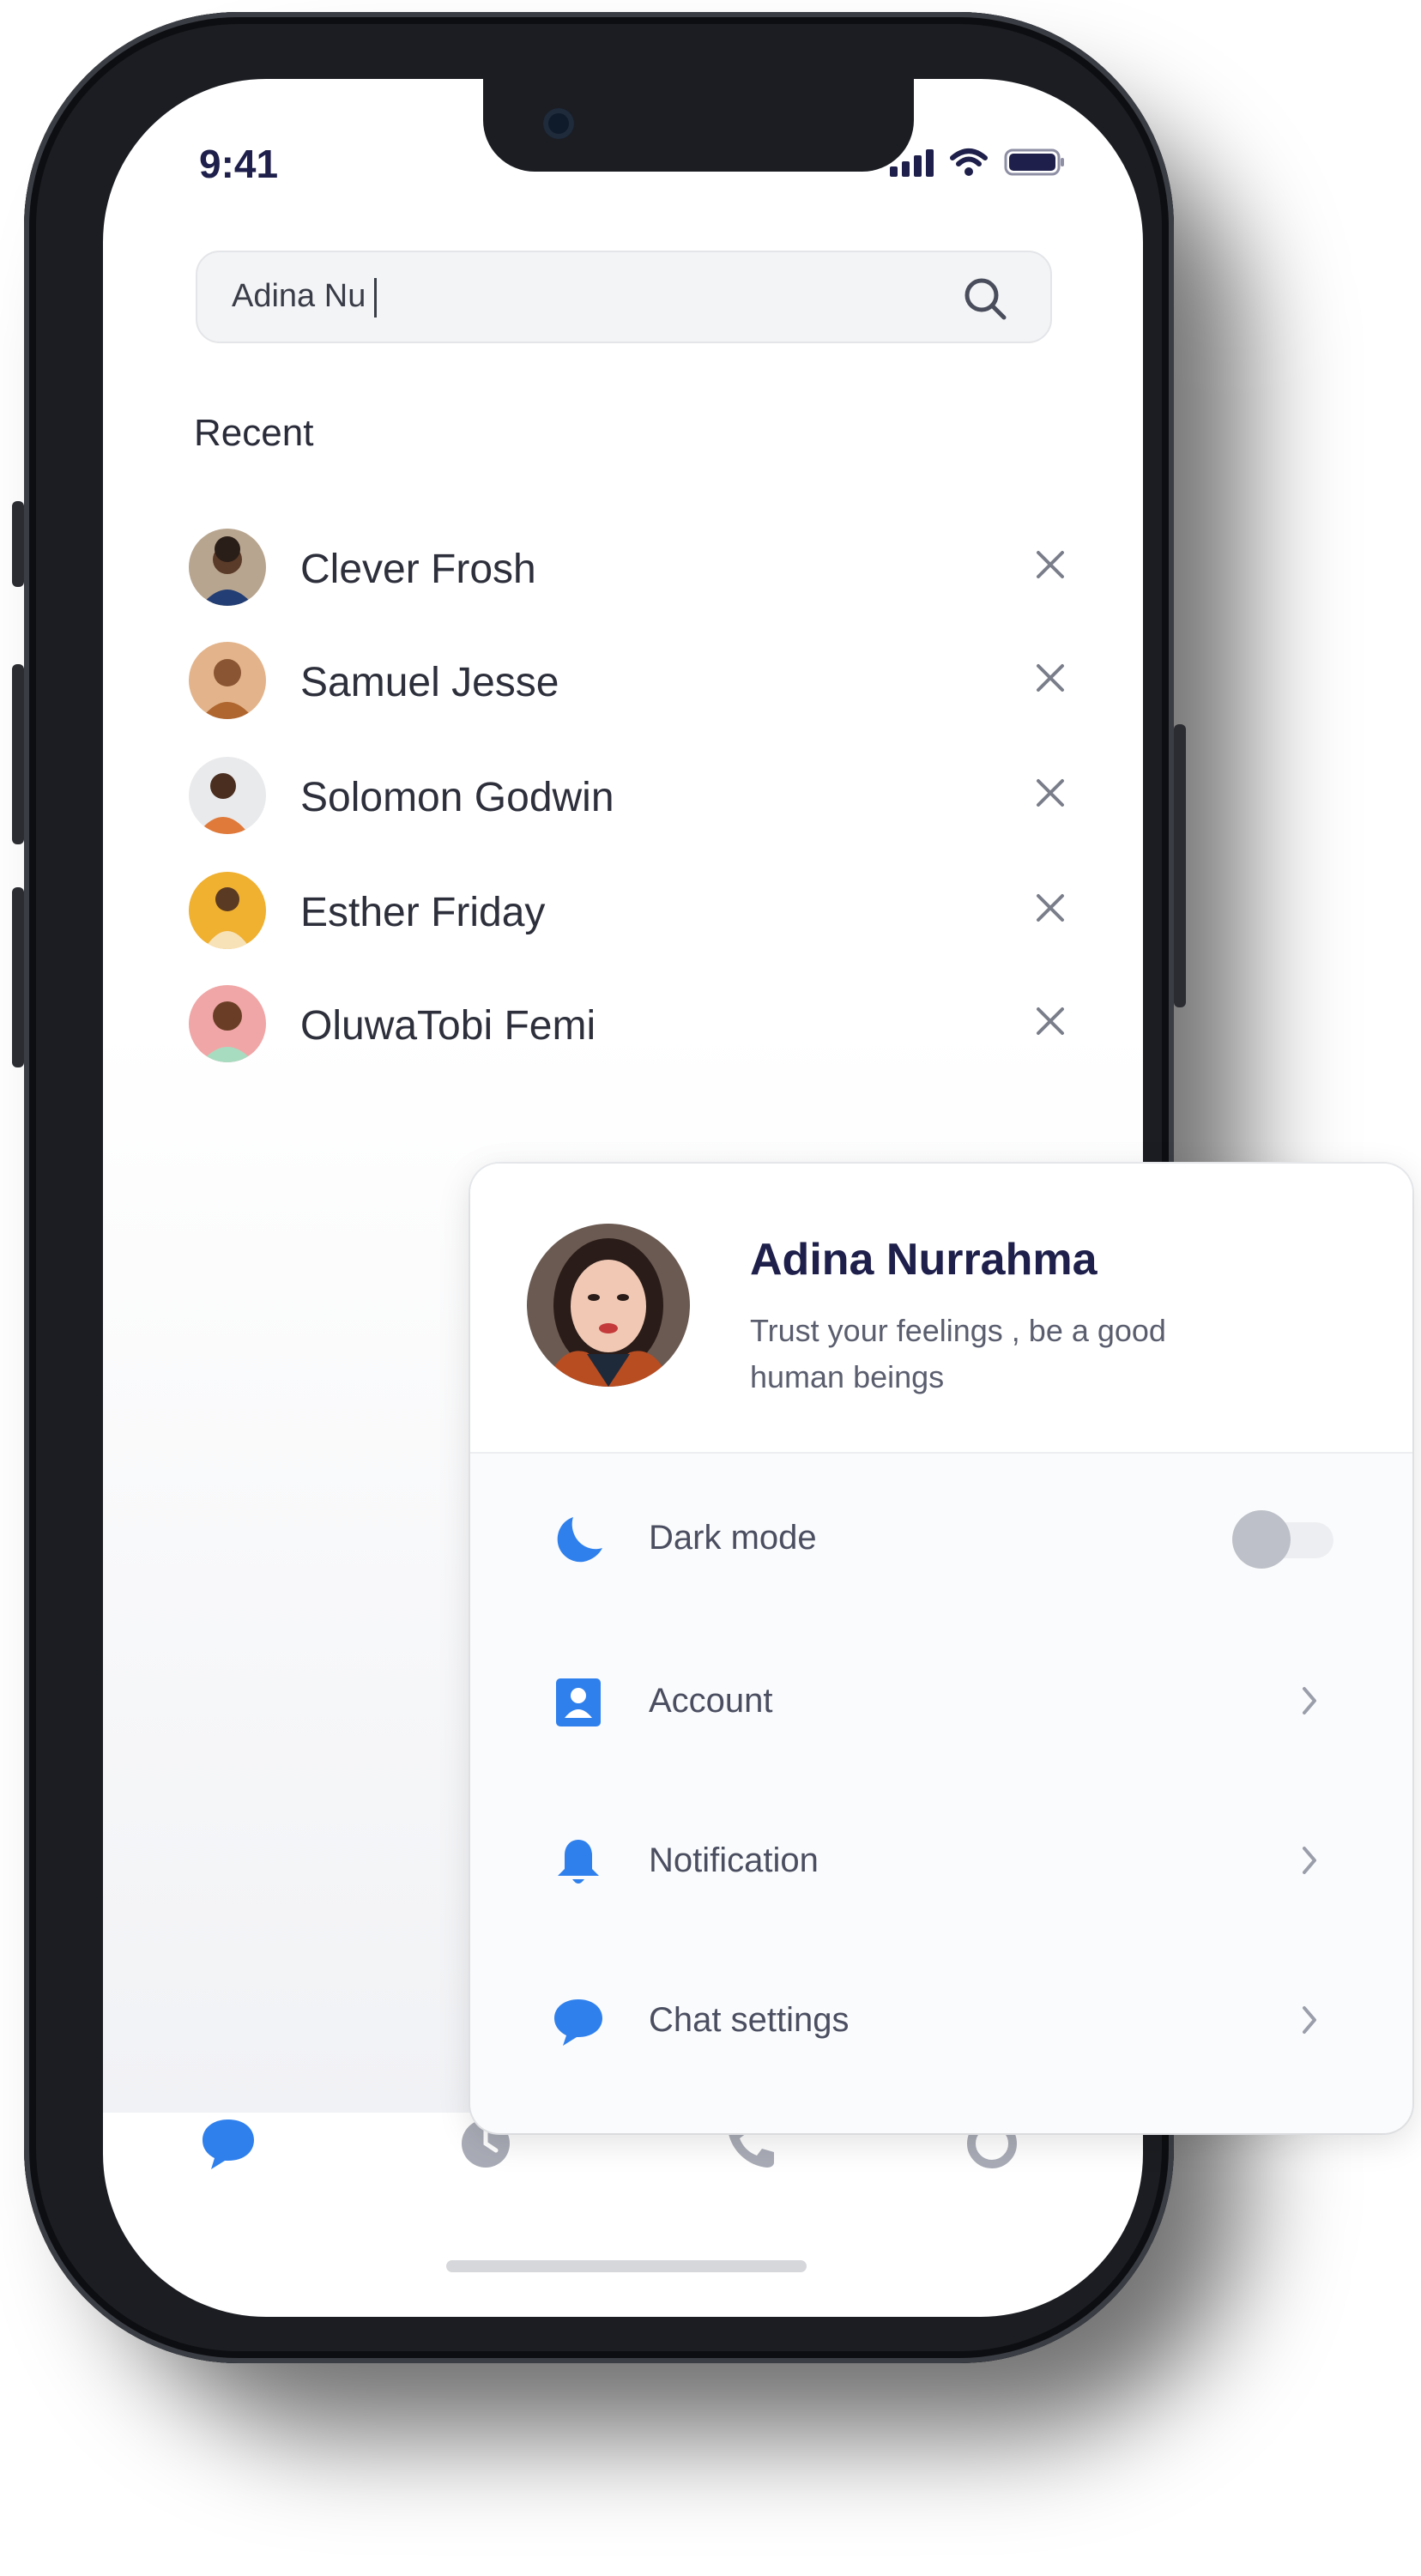 Image resolution: width=1421 pixels, height=2576 pixels. What do you see at coordinates (631, 1028) in the screenshot?
I see `recent-contact-item: OluwaTobi Femi` at bounding box center [631, 1028].